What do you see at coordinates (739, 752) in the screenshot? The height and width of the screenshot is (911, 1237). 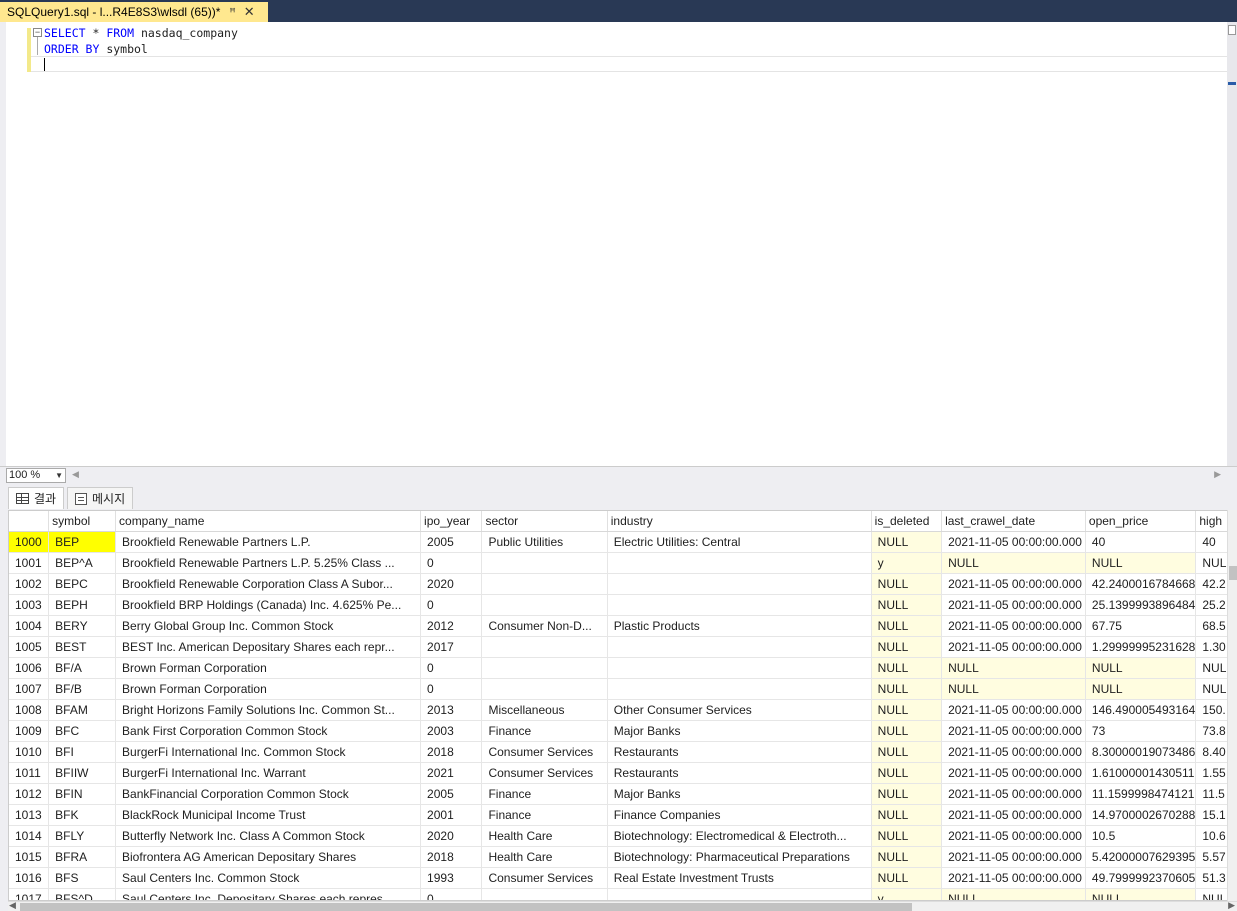 I see `table-cell: Restaurants` at bounding box center [739, 752].